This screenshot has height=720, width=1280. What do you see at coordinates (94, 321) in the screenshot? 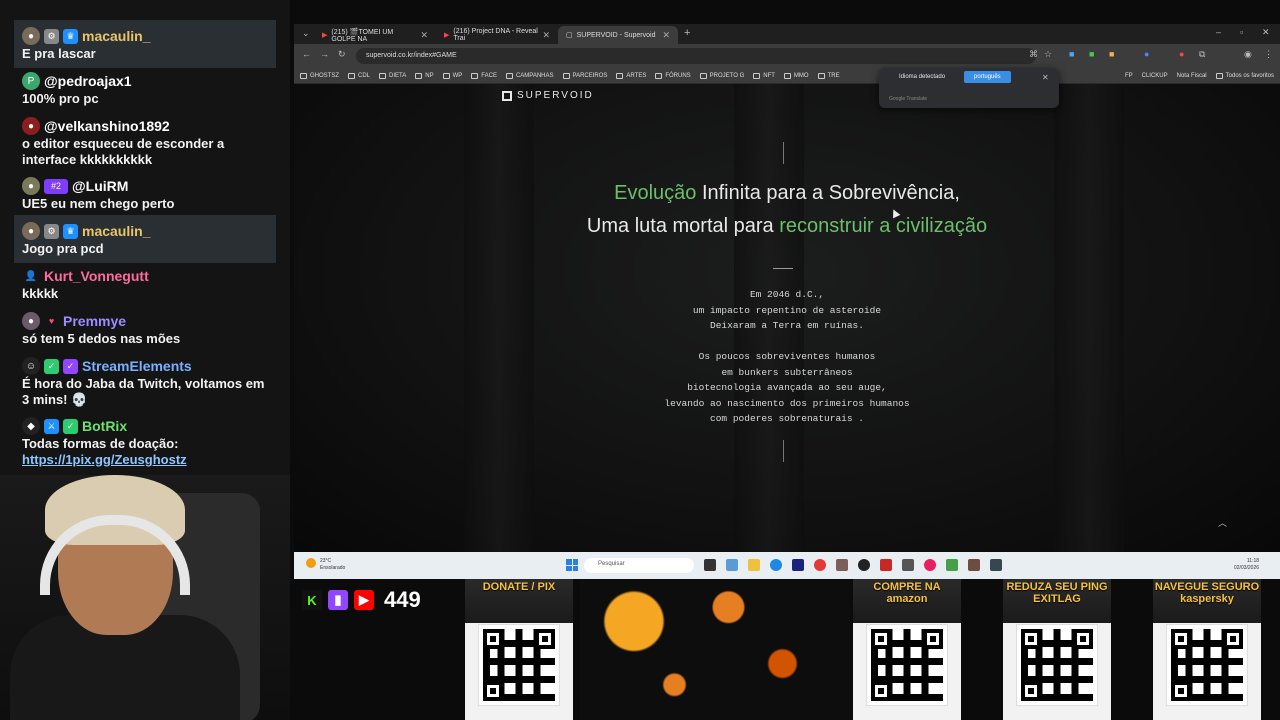
I see `chat-username: Premmye` at bounding box center [94, 321].